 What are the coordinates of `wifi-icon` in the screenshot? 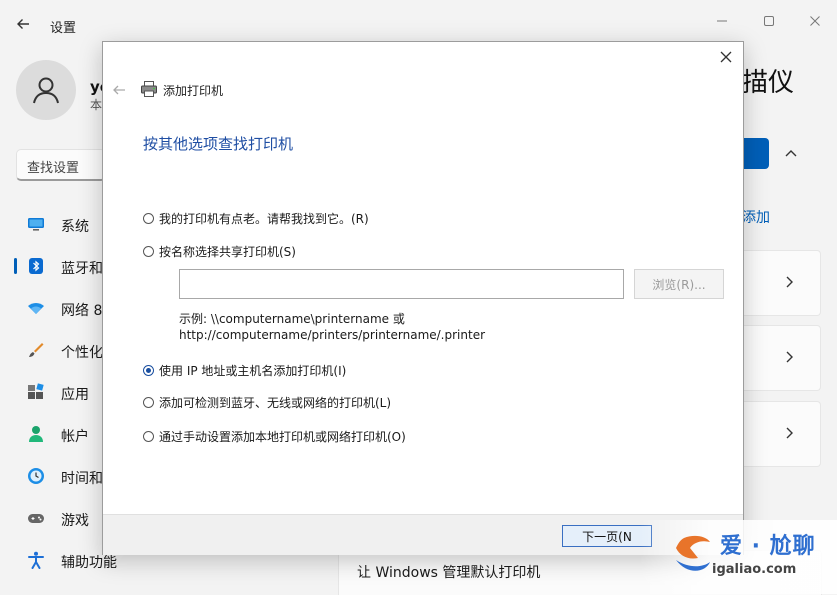 It's located at (36, 308).